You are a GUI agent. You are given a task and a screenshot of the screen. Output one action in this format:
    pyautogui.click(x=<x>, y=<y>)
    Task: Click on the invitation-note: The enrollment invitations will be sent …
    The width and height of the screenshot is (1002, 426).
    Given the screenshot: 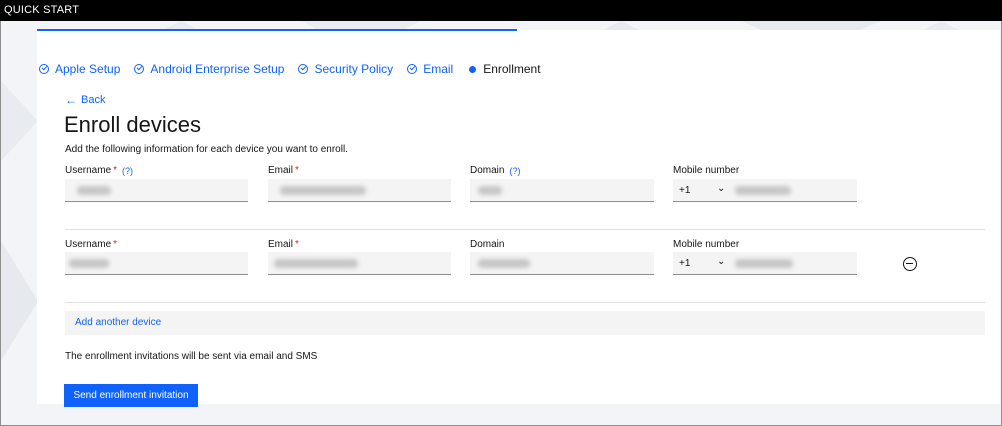 What is the action you would take?
    pyautogui.click(x=191, y=356)
    